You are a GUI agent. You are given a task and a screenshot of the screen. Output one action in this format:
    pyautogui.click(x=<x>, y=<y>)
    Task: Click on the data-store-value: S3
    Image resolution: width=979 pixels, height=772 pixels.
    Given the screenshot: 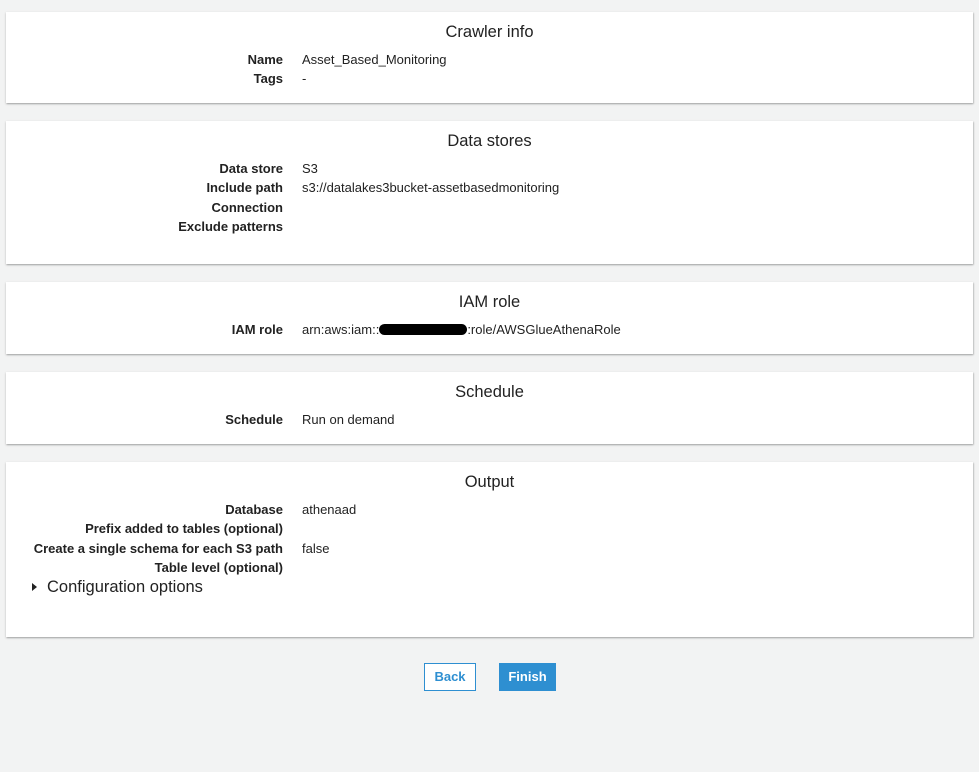 What is the action you would take?
    pyautogui.click(x=310, y=168)
    